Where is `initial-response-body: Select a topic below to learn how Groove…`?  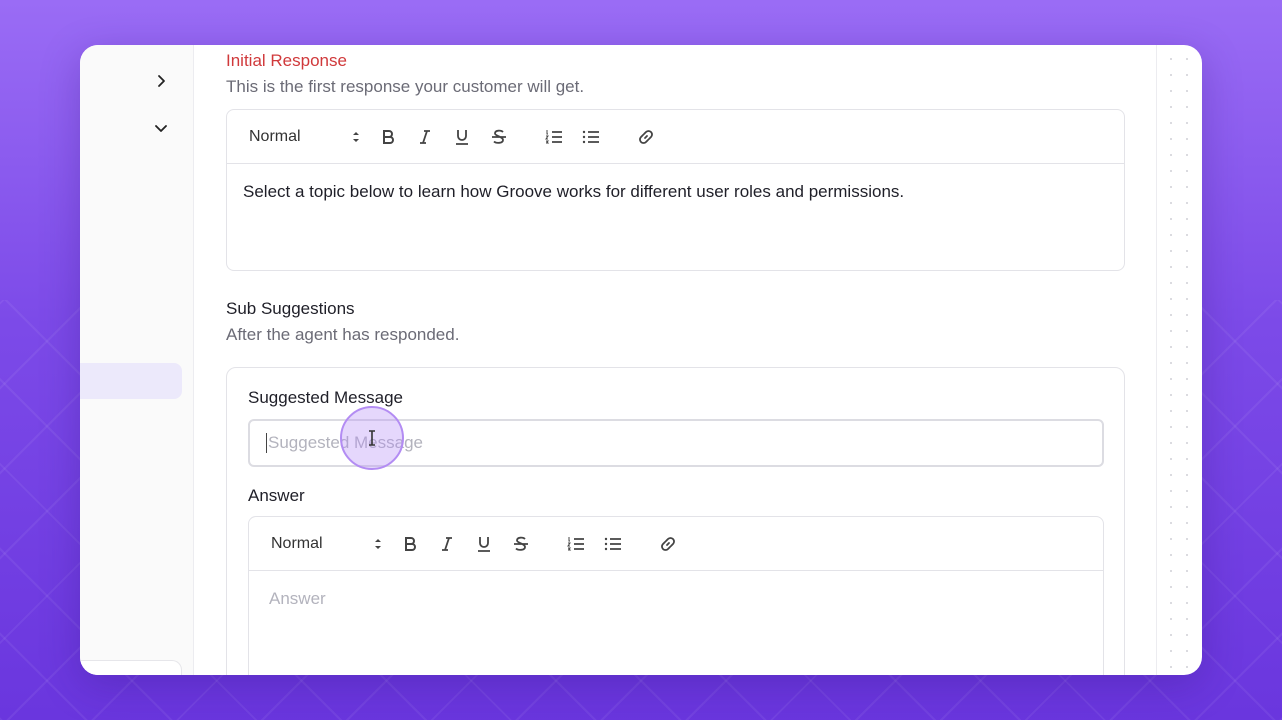 initial-response-body: Select a topic below to learn how Groove… is located at coordinates (675, 192).